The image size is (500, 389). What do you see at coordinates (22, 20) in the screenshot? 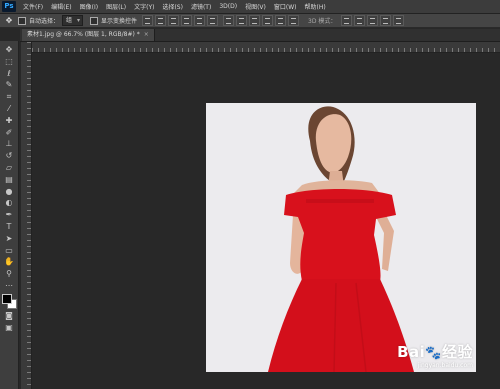
I see `auto-select-checkbox` at bounding box center [22, 20].